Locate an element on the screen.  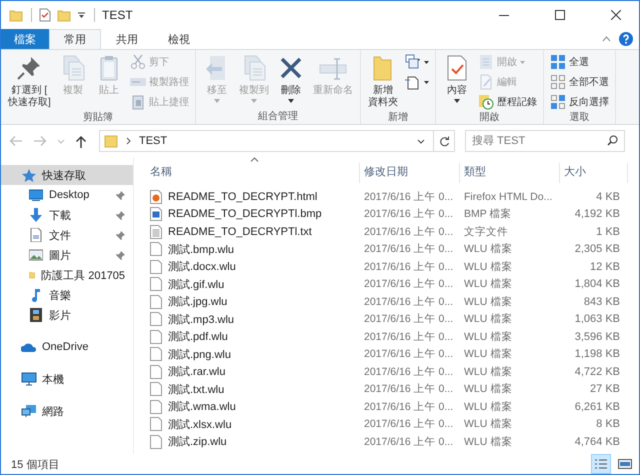
ribbon-button: 刪除 is located at coordinates (290, 78).